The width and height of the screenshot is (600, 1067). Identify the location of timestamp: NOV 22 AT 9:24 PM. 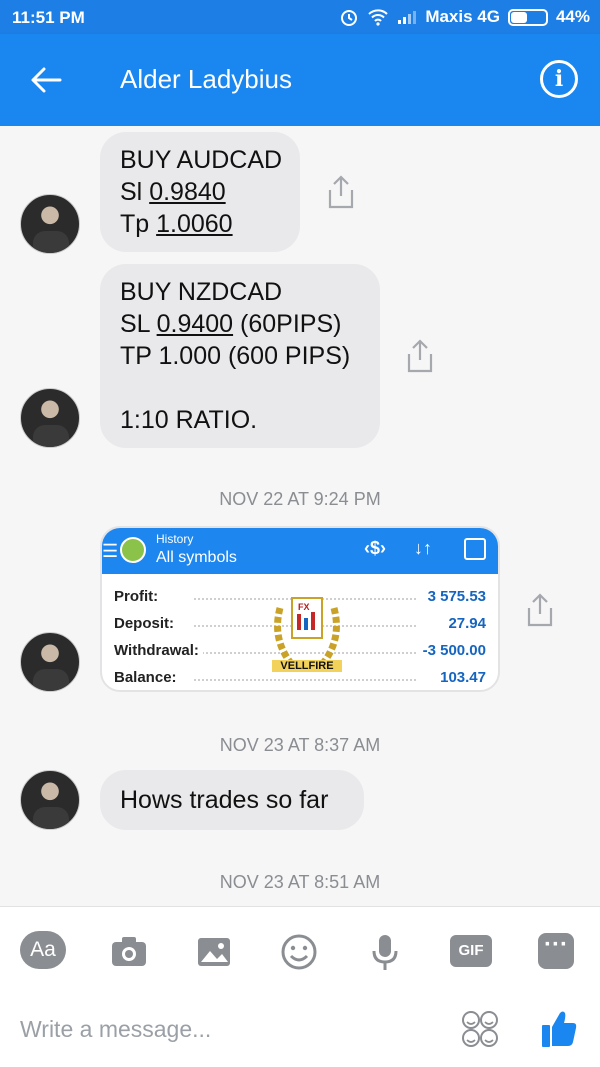
(300, 499).